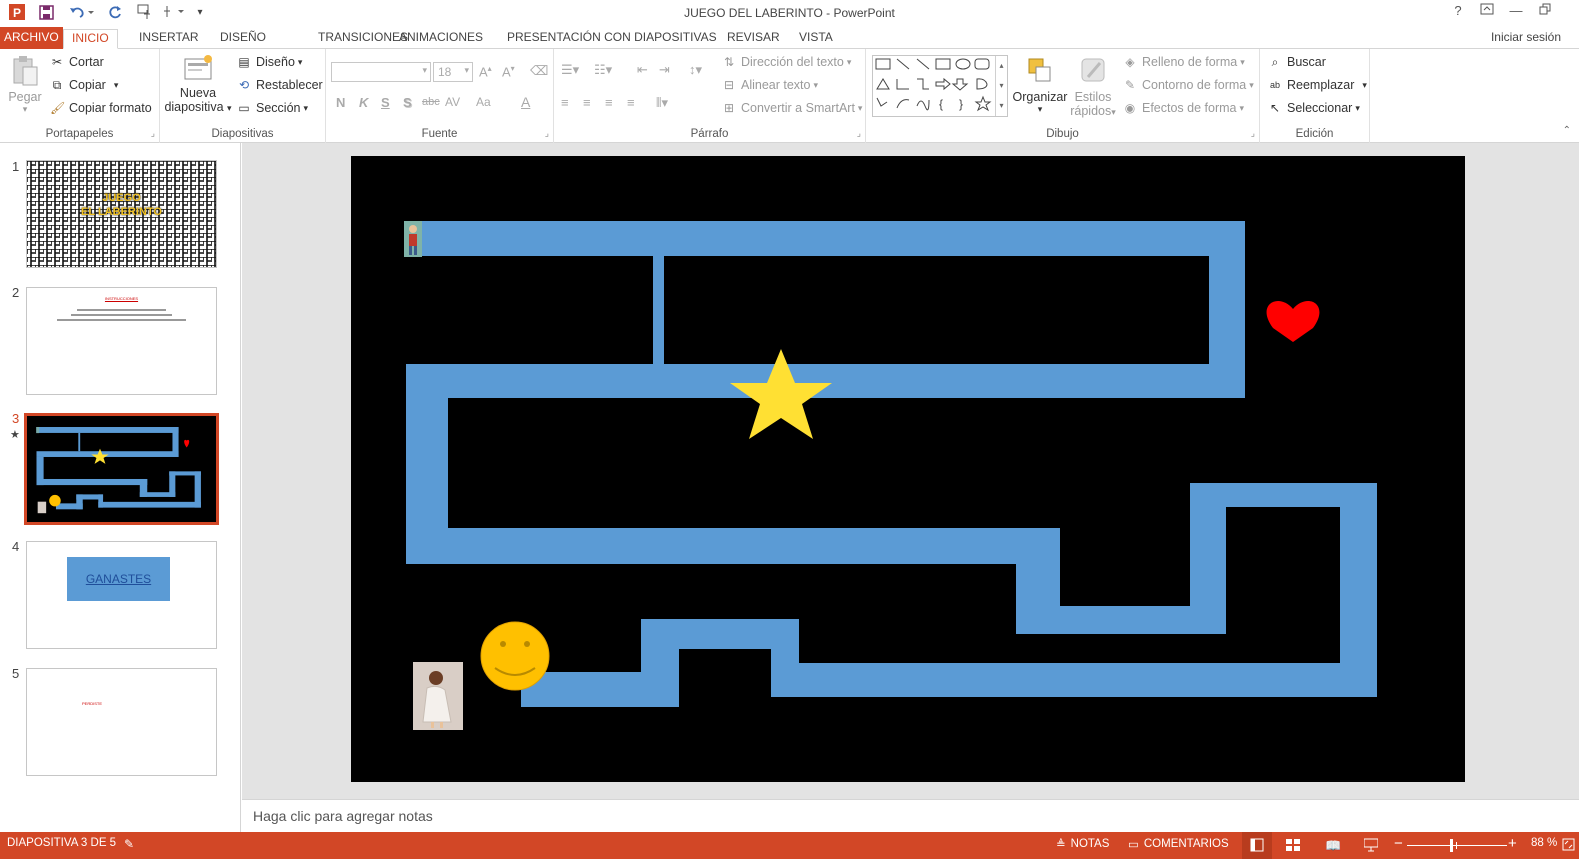 The height and width of the screenshot is (862, 1579). Describe the element at coordinates (413, 239) in the screenshot. I see `player-character-image` at that location.